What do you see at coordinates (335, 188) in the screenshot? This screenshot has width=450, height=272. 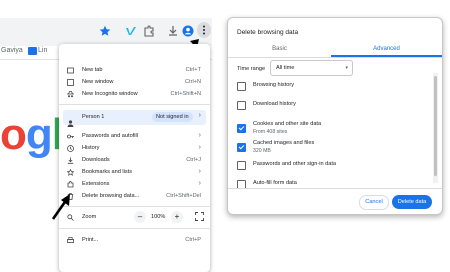 I see `footer-divider` at bounding box center [335, 188].